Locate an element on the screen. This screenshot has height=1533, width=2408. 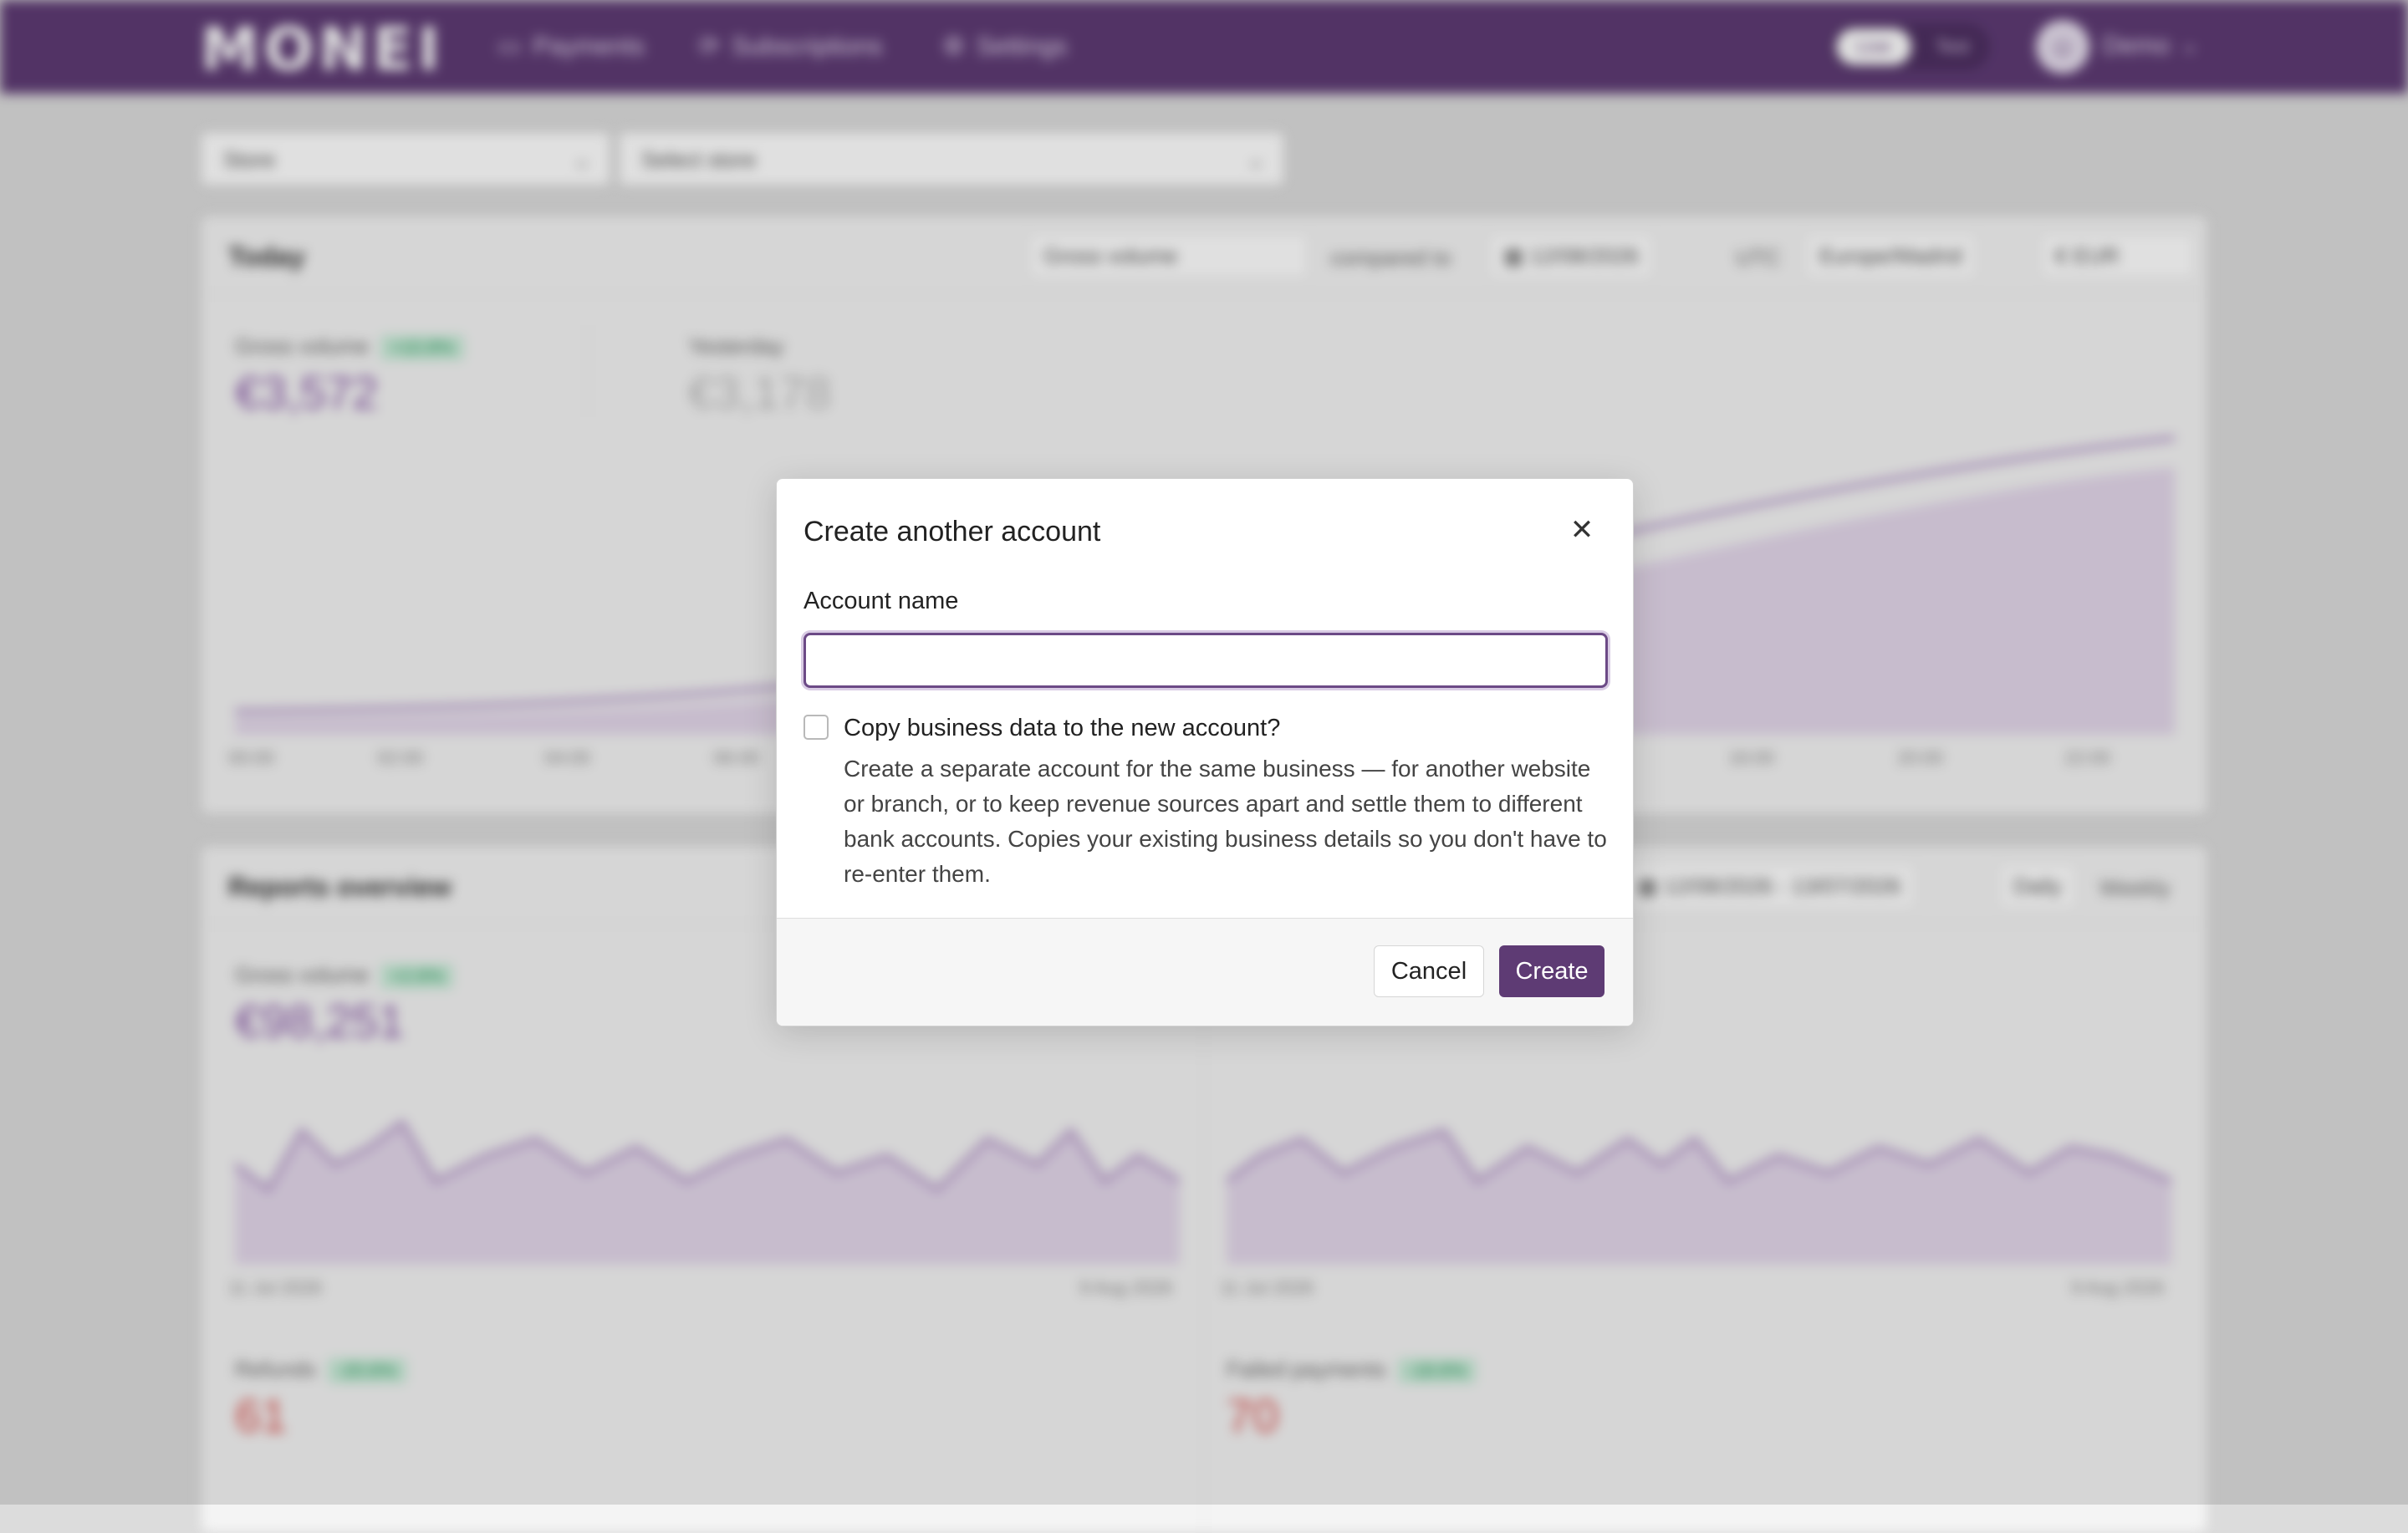
modal-title: Create another account is located at coordinates (952, 532).